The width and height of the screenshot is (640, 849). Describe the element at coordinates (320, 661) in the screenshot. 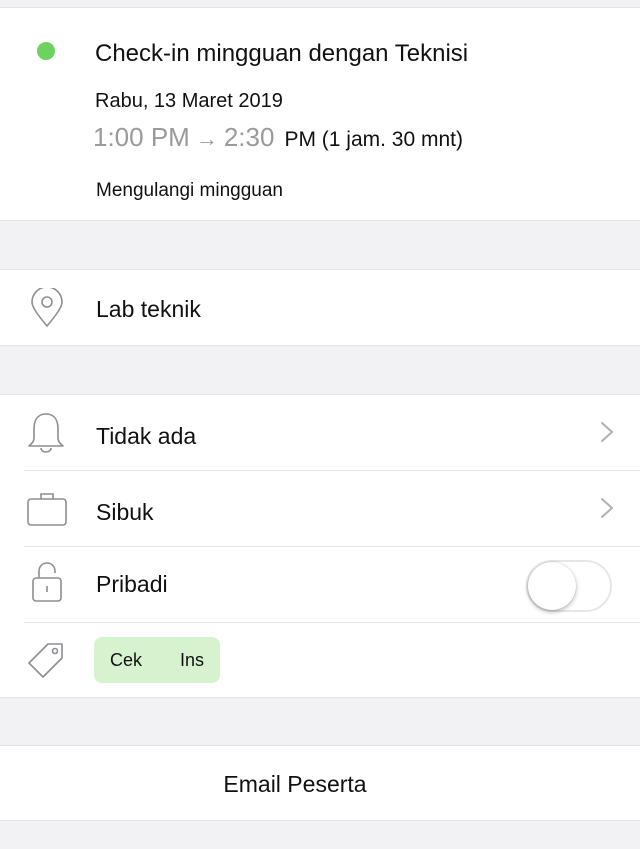

I see `tags-row: Cek Ins` at that location.